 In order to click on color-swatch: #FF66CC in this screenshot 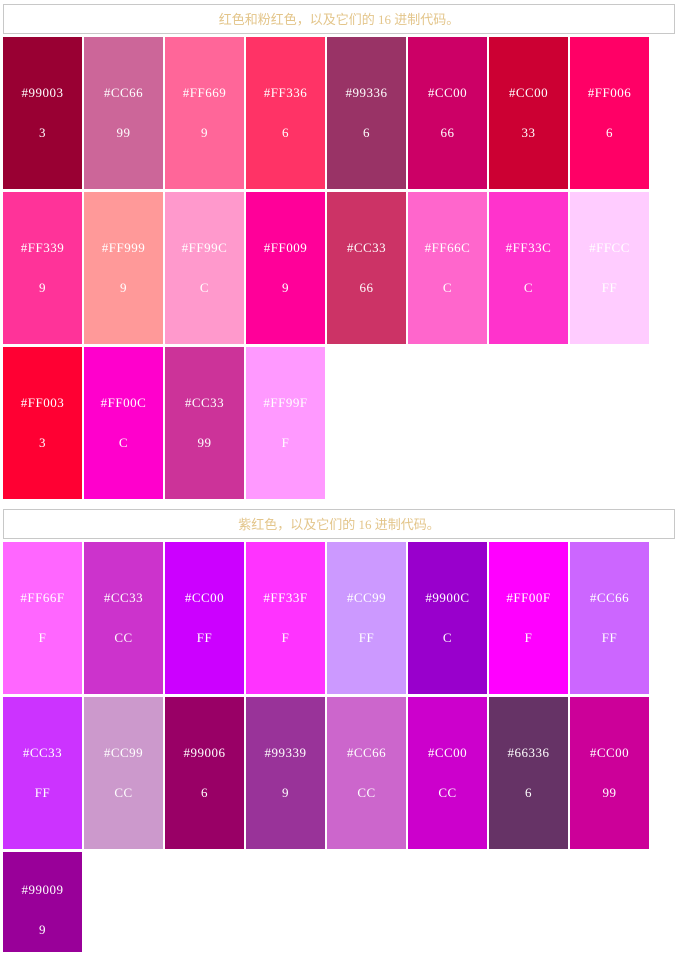, I will do `click(447, 268)`.